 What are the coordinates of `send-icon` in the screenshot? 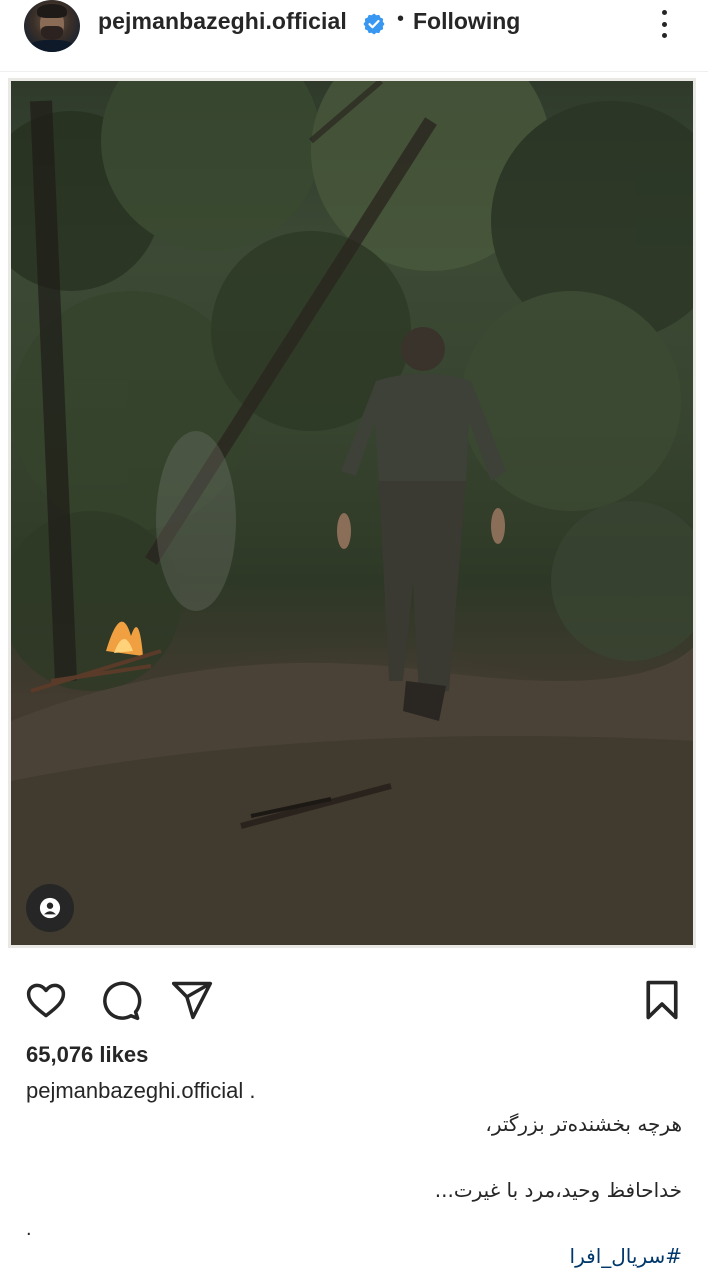 It's located at (192, 1000).